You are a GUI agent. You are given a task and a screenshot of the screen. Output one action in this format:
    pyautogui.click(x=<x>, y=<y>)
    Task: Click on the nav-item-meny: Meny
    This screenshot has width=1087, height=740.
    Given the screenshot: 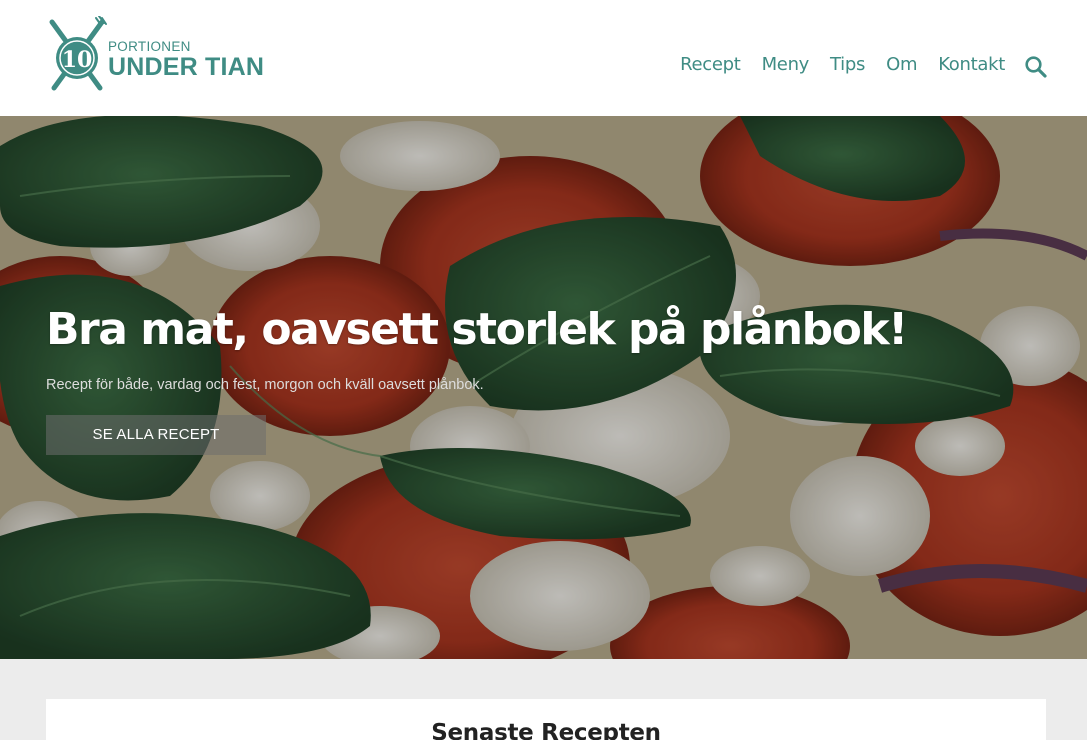 What is the action you would take?
    pyautogui.click(x=786, y=65)
    